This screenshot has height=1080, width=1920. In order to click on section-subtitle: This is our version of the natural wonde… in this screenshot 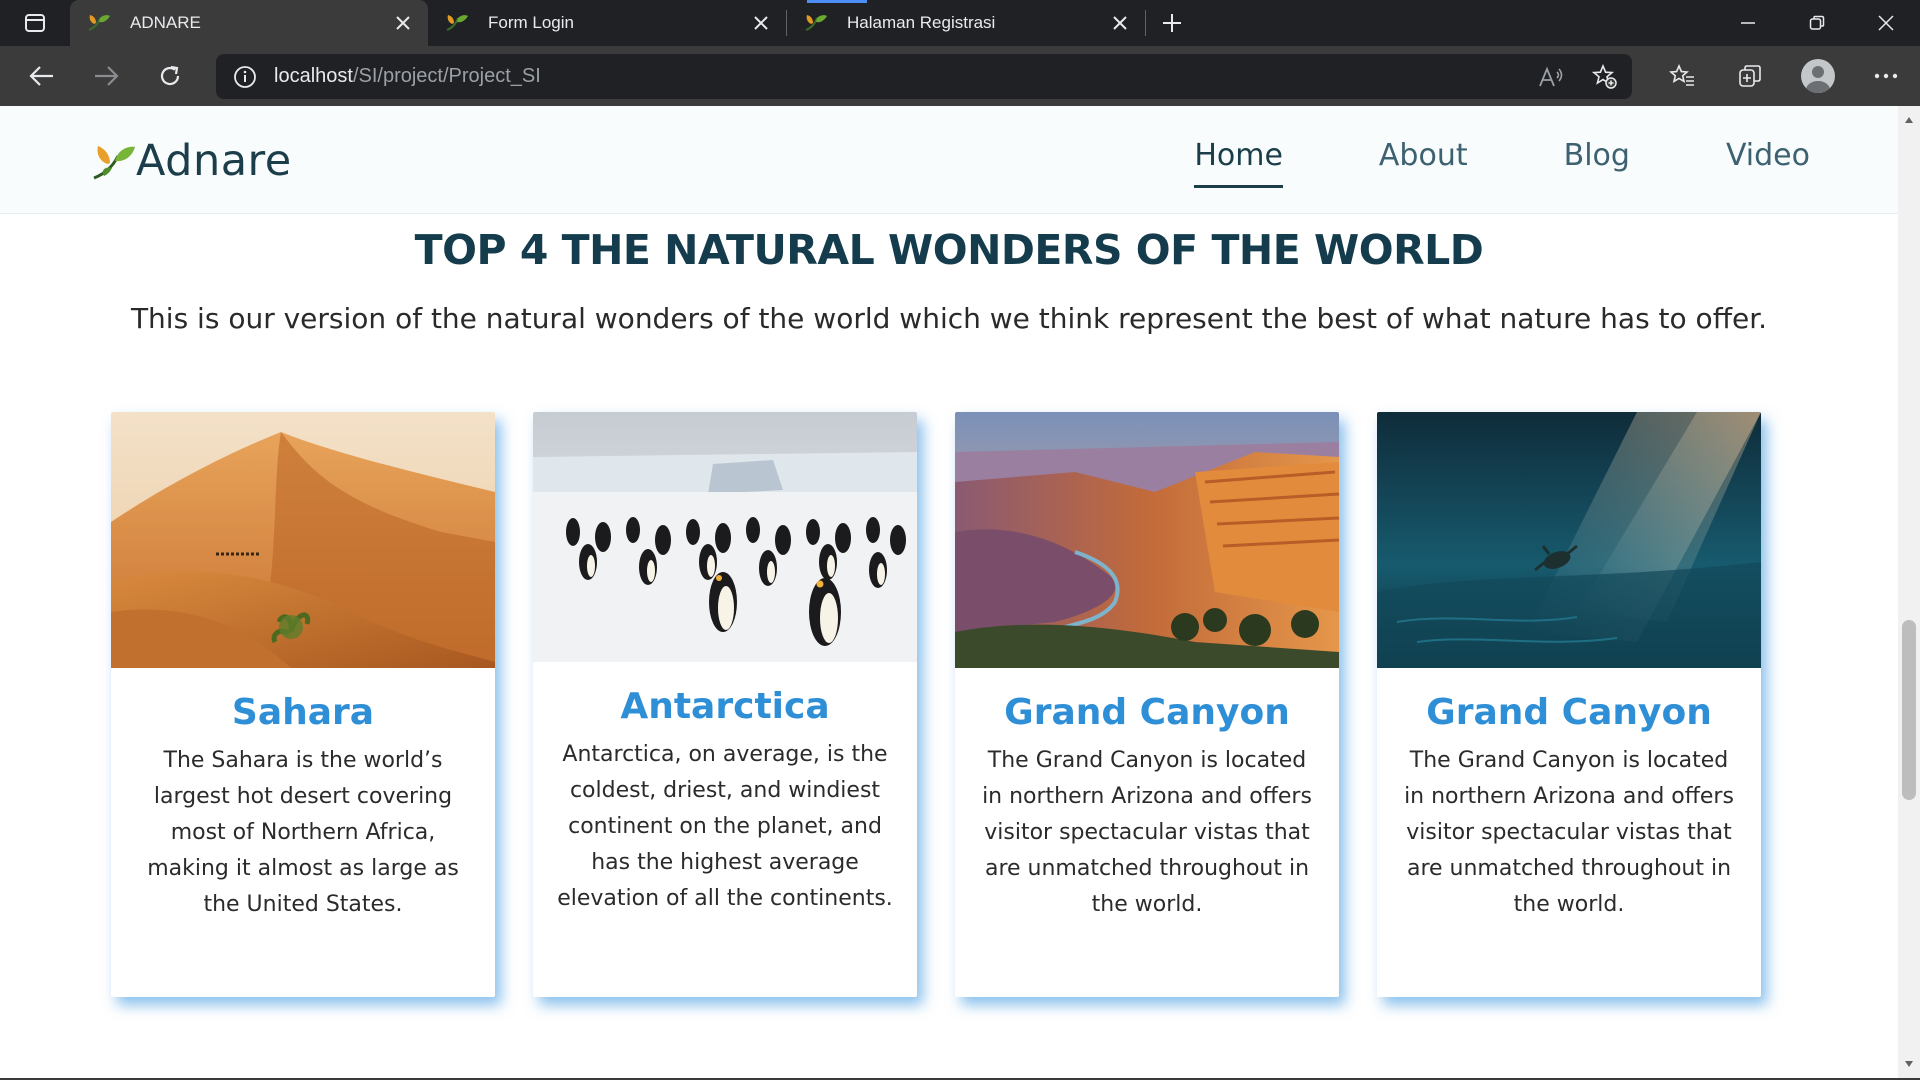, I will do `click(949, 318)`.